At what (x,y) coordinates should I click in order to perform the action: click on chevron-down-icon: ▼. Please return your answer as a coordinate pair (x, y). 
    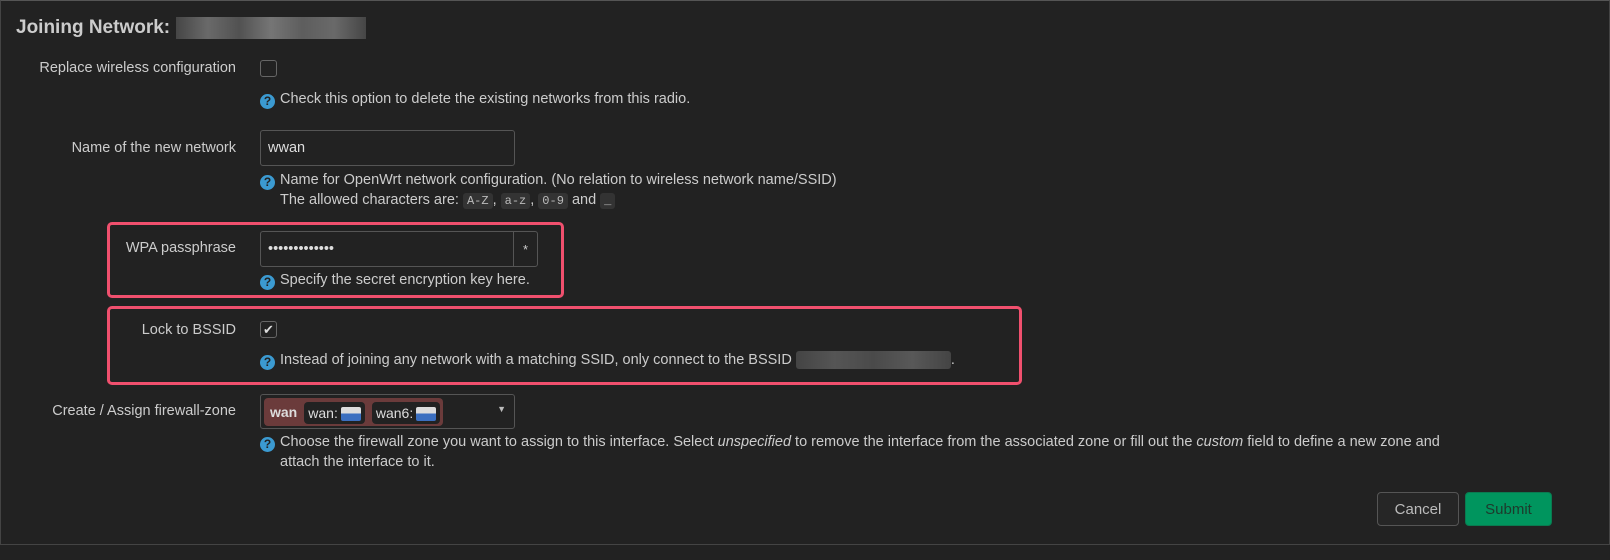
    Looking at the image, I should click on (501, 409).